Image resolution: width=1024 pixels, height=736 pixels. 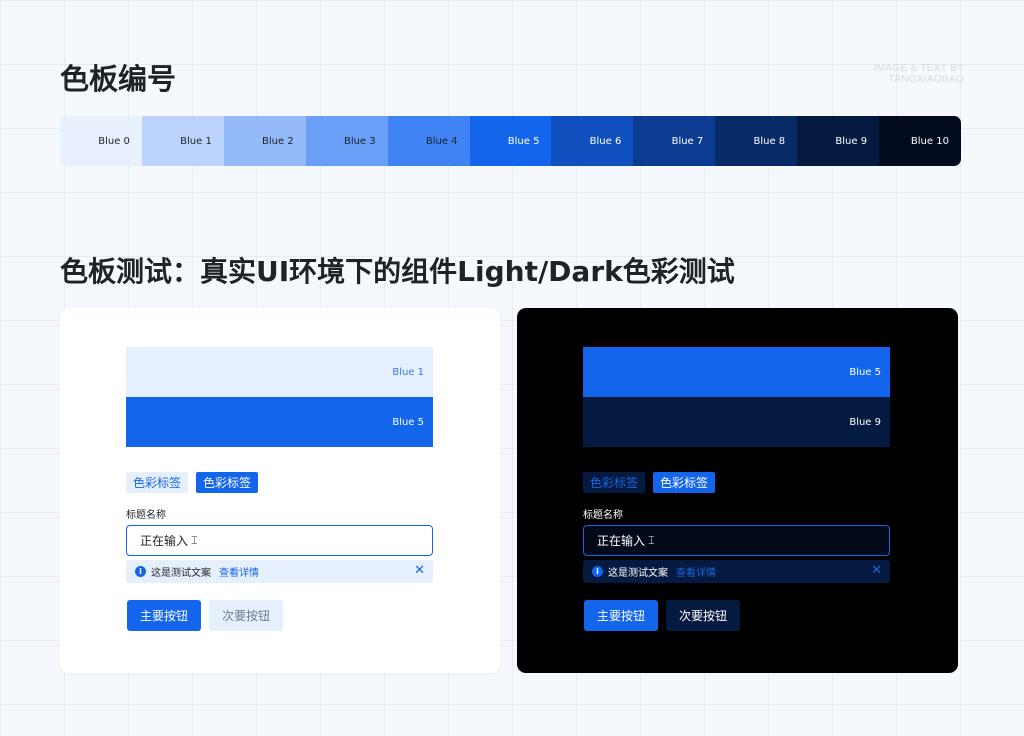 What do you see at coordinates (264, 141) in the screenshot?
I see `palette-swatch: Blue 2` at bounding box center [264, 141].